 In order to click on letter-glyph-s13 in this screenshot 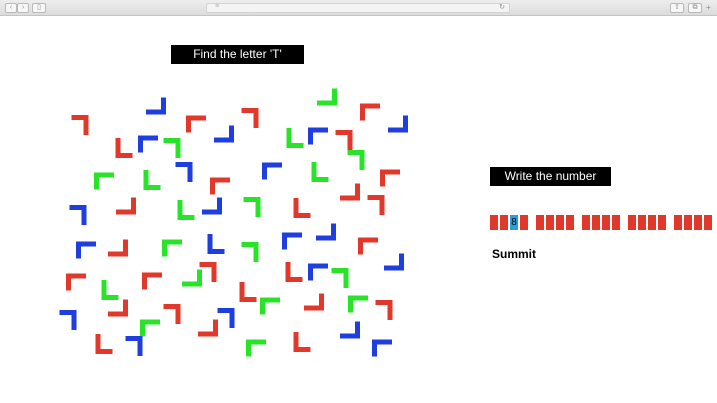, I will do `click(344, 140)`.